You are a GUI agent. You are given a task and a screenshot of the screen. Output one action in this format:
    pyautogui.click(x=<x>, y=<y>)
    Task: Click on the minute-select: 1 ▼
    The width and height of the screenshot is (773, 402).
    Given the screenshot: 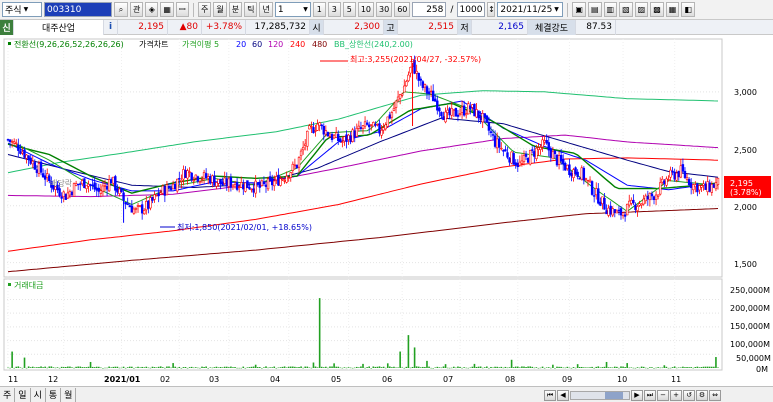 What is the action you would take?
    pyautogui.click(x=292, y=9)
    